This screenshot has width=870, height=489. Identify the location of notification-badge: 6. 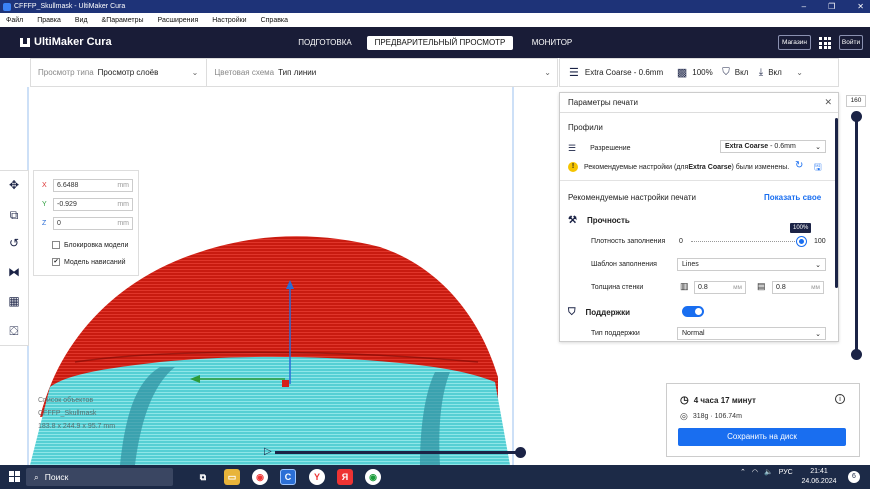
(854, 477).